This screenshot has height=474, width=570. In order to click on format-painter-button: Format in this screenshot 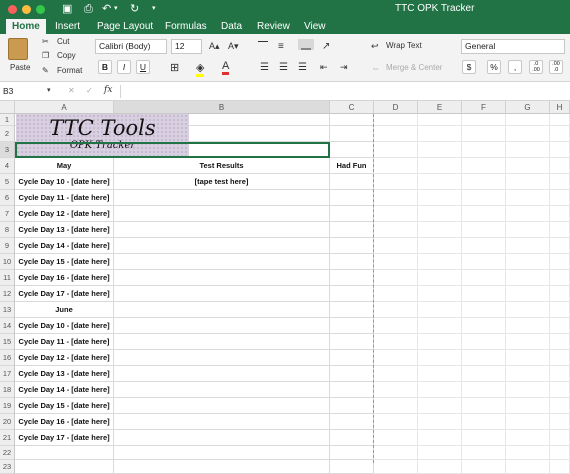, I will do `click(69, 70)`.